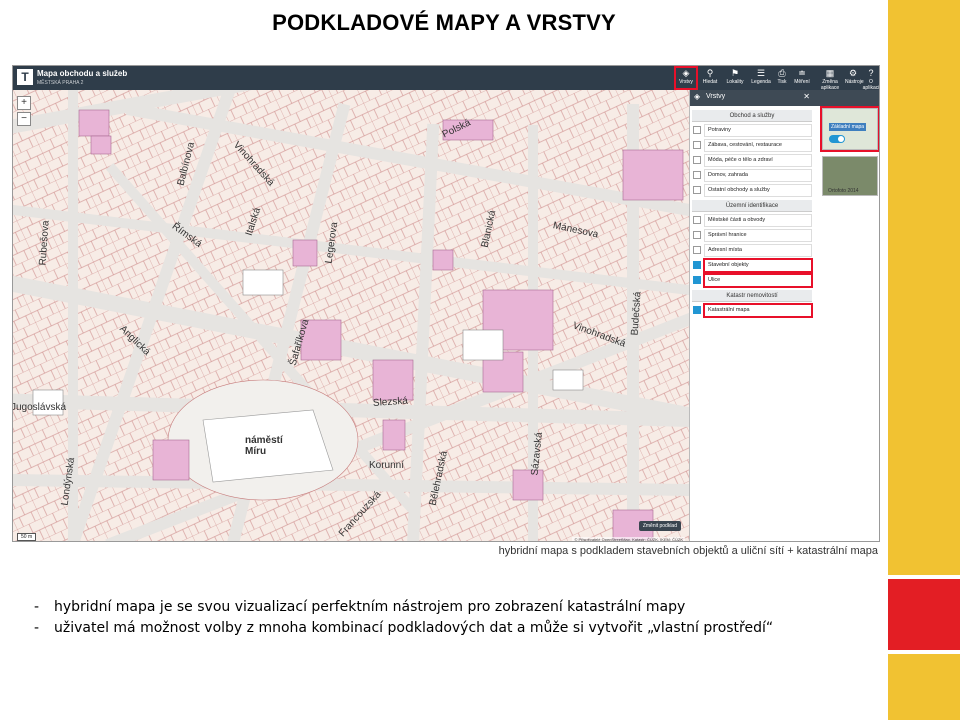 The image size is (960, 720). What do you see at coordinates (735, 73) in the screenshot?
I see `location-icon: ⚑` at bounding box center [735, 73].